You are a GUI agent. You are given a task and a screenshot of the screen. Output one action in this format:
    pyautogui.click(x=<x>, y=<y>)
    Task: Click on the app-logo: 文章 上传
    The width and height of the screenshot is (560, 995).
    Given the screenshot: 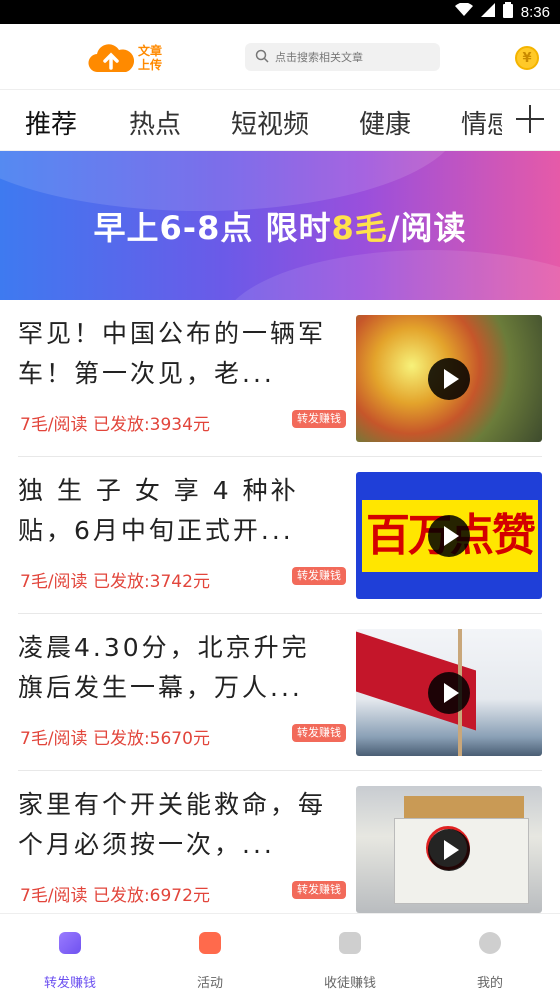 What is the action you would take?
    pyautogui.click(x=125, y=58)
    